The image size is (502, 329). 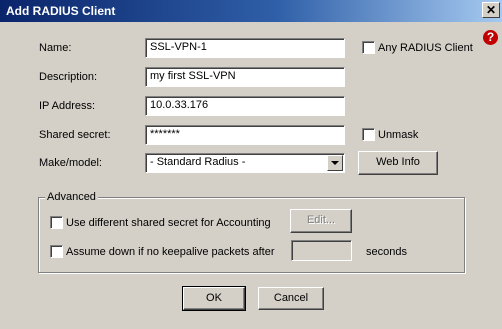 What do you see at coordinates (56, 222) in the screenshot?
I see `accounting-secret-checkbox` at bounding box center [56, 222].